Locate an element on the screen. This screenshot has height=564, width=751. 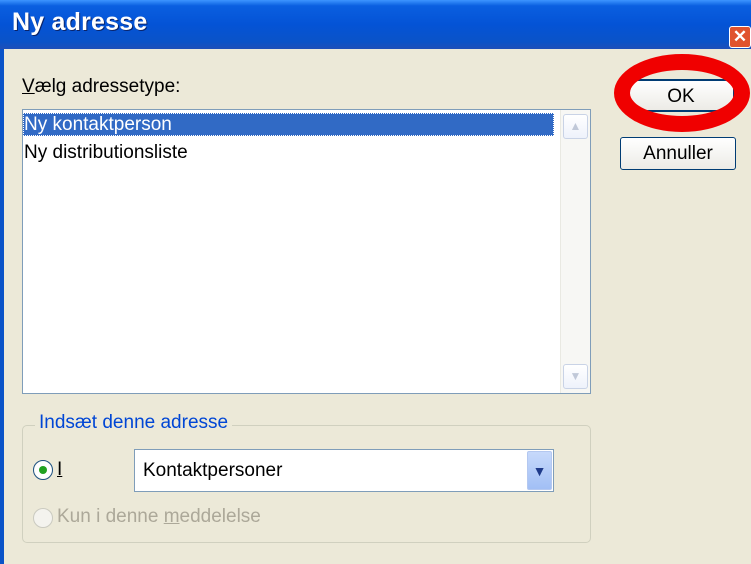
title-bar: Ny adresse ✕ is located at coordinates (375, 24).